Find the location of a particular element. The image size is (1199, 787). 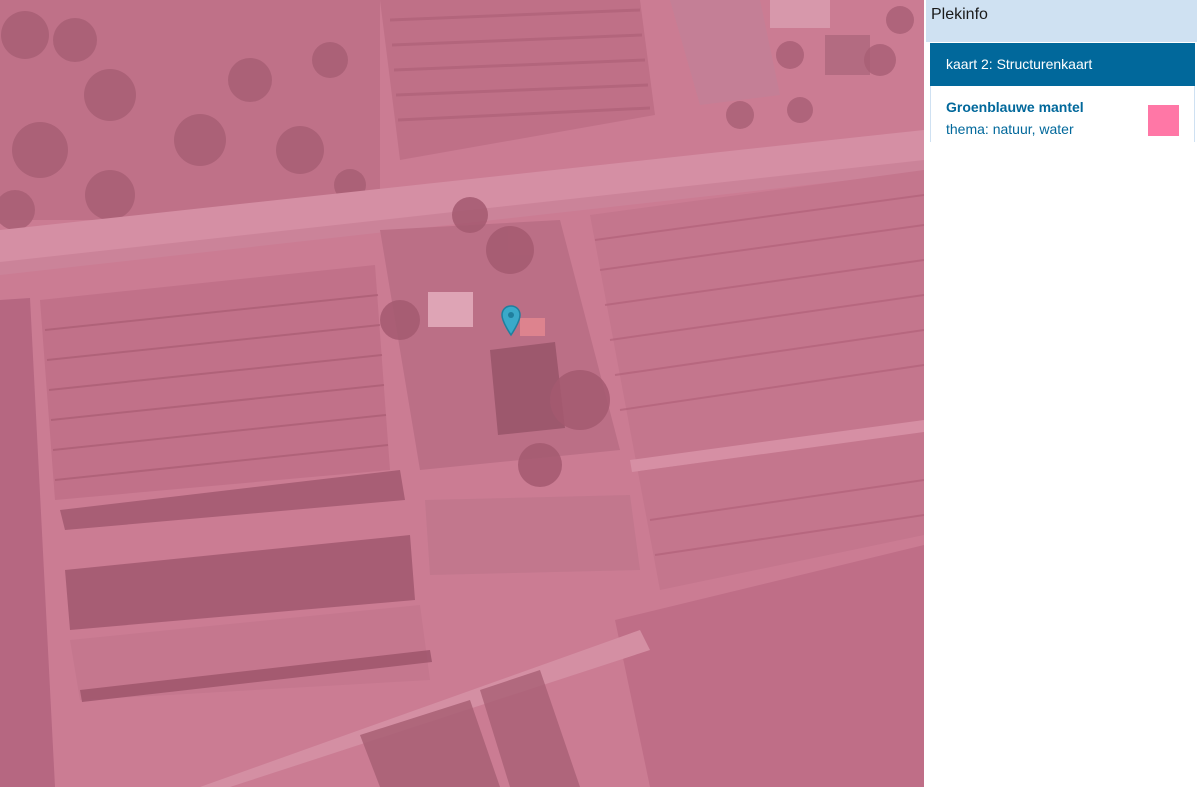

panel-header: Plekinfo is located at coordinates (1061, 21).